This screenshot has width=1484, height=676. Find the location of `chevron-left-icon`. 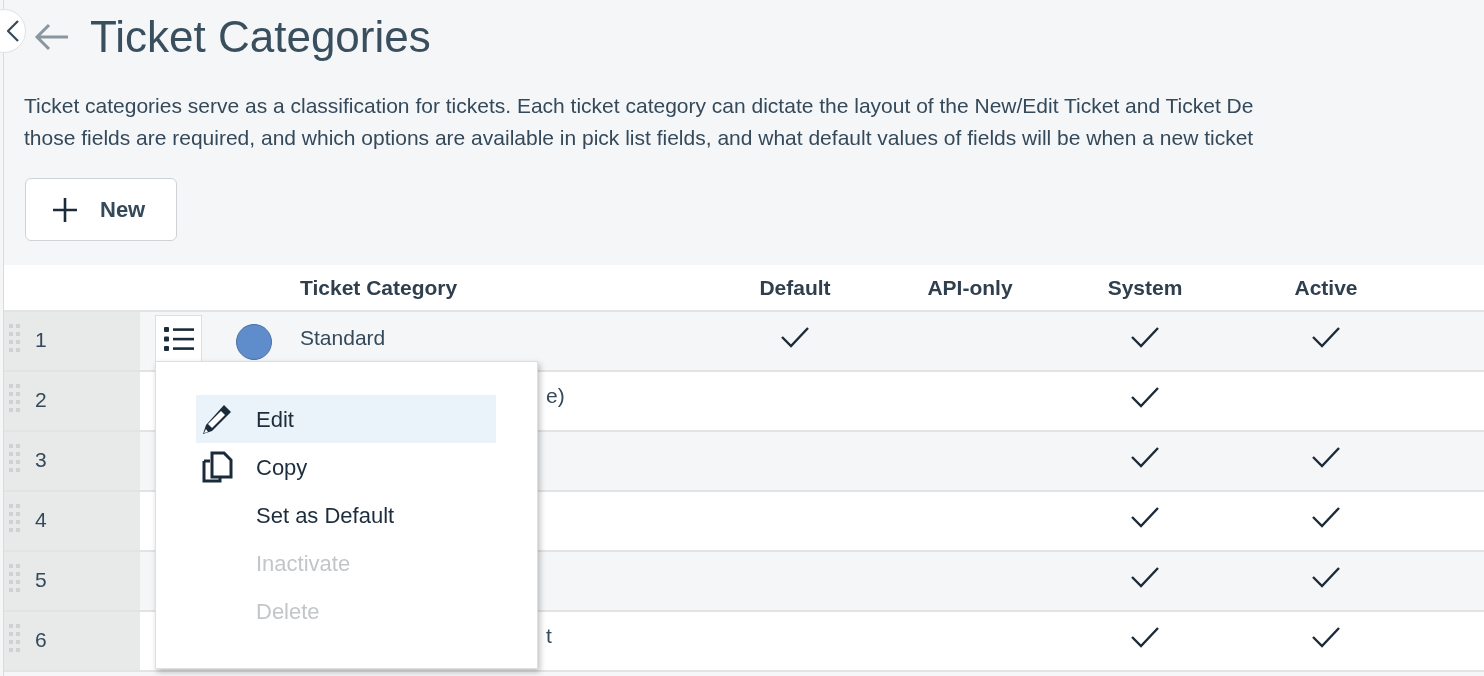

chevron-left-icon is located at coordinates (13, 31).